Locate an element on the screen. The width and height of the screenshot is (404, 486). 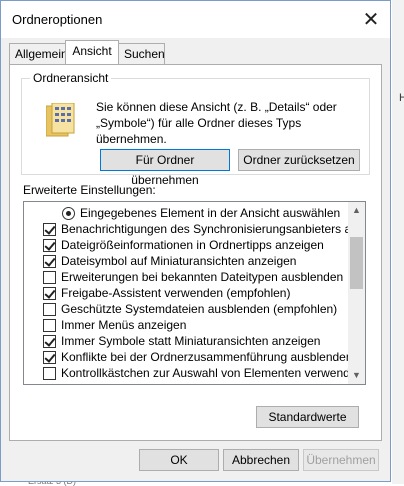
radio-dot-icon is located at coordinates (68, 213).